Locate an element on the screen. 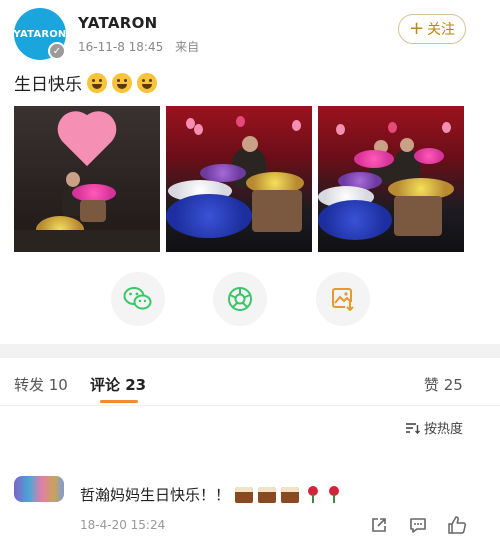  save-image-button is located at coordinates (343, 299).